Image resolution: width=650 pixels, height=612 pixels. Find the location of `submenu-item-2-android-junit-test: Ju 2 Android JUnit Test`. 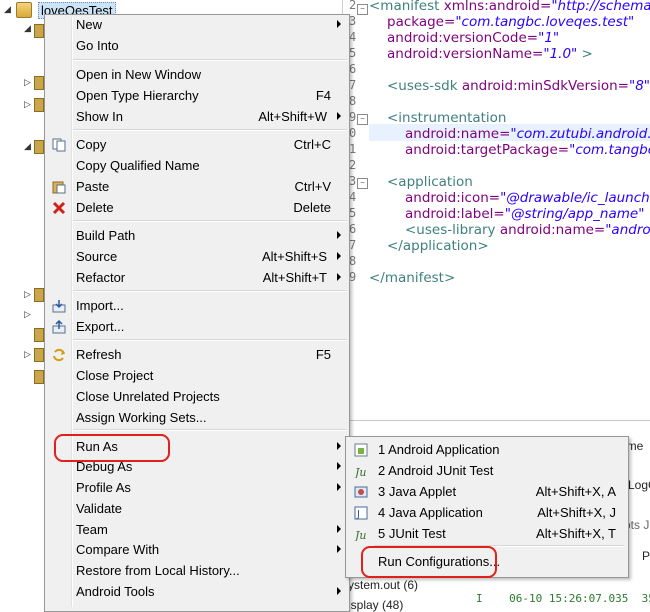

submenu-item-2-android-junit-test: Ju 2 Android JUnit Test is located at coordinates (486, 471).